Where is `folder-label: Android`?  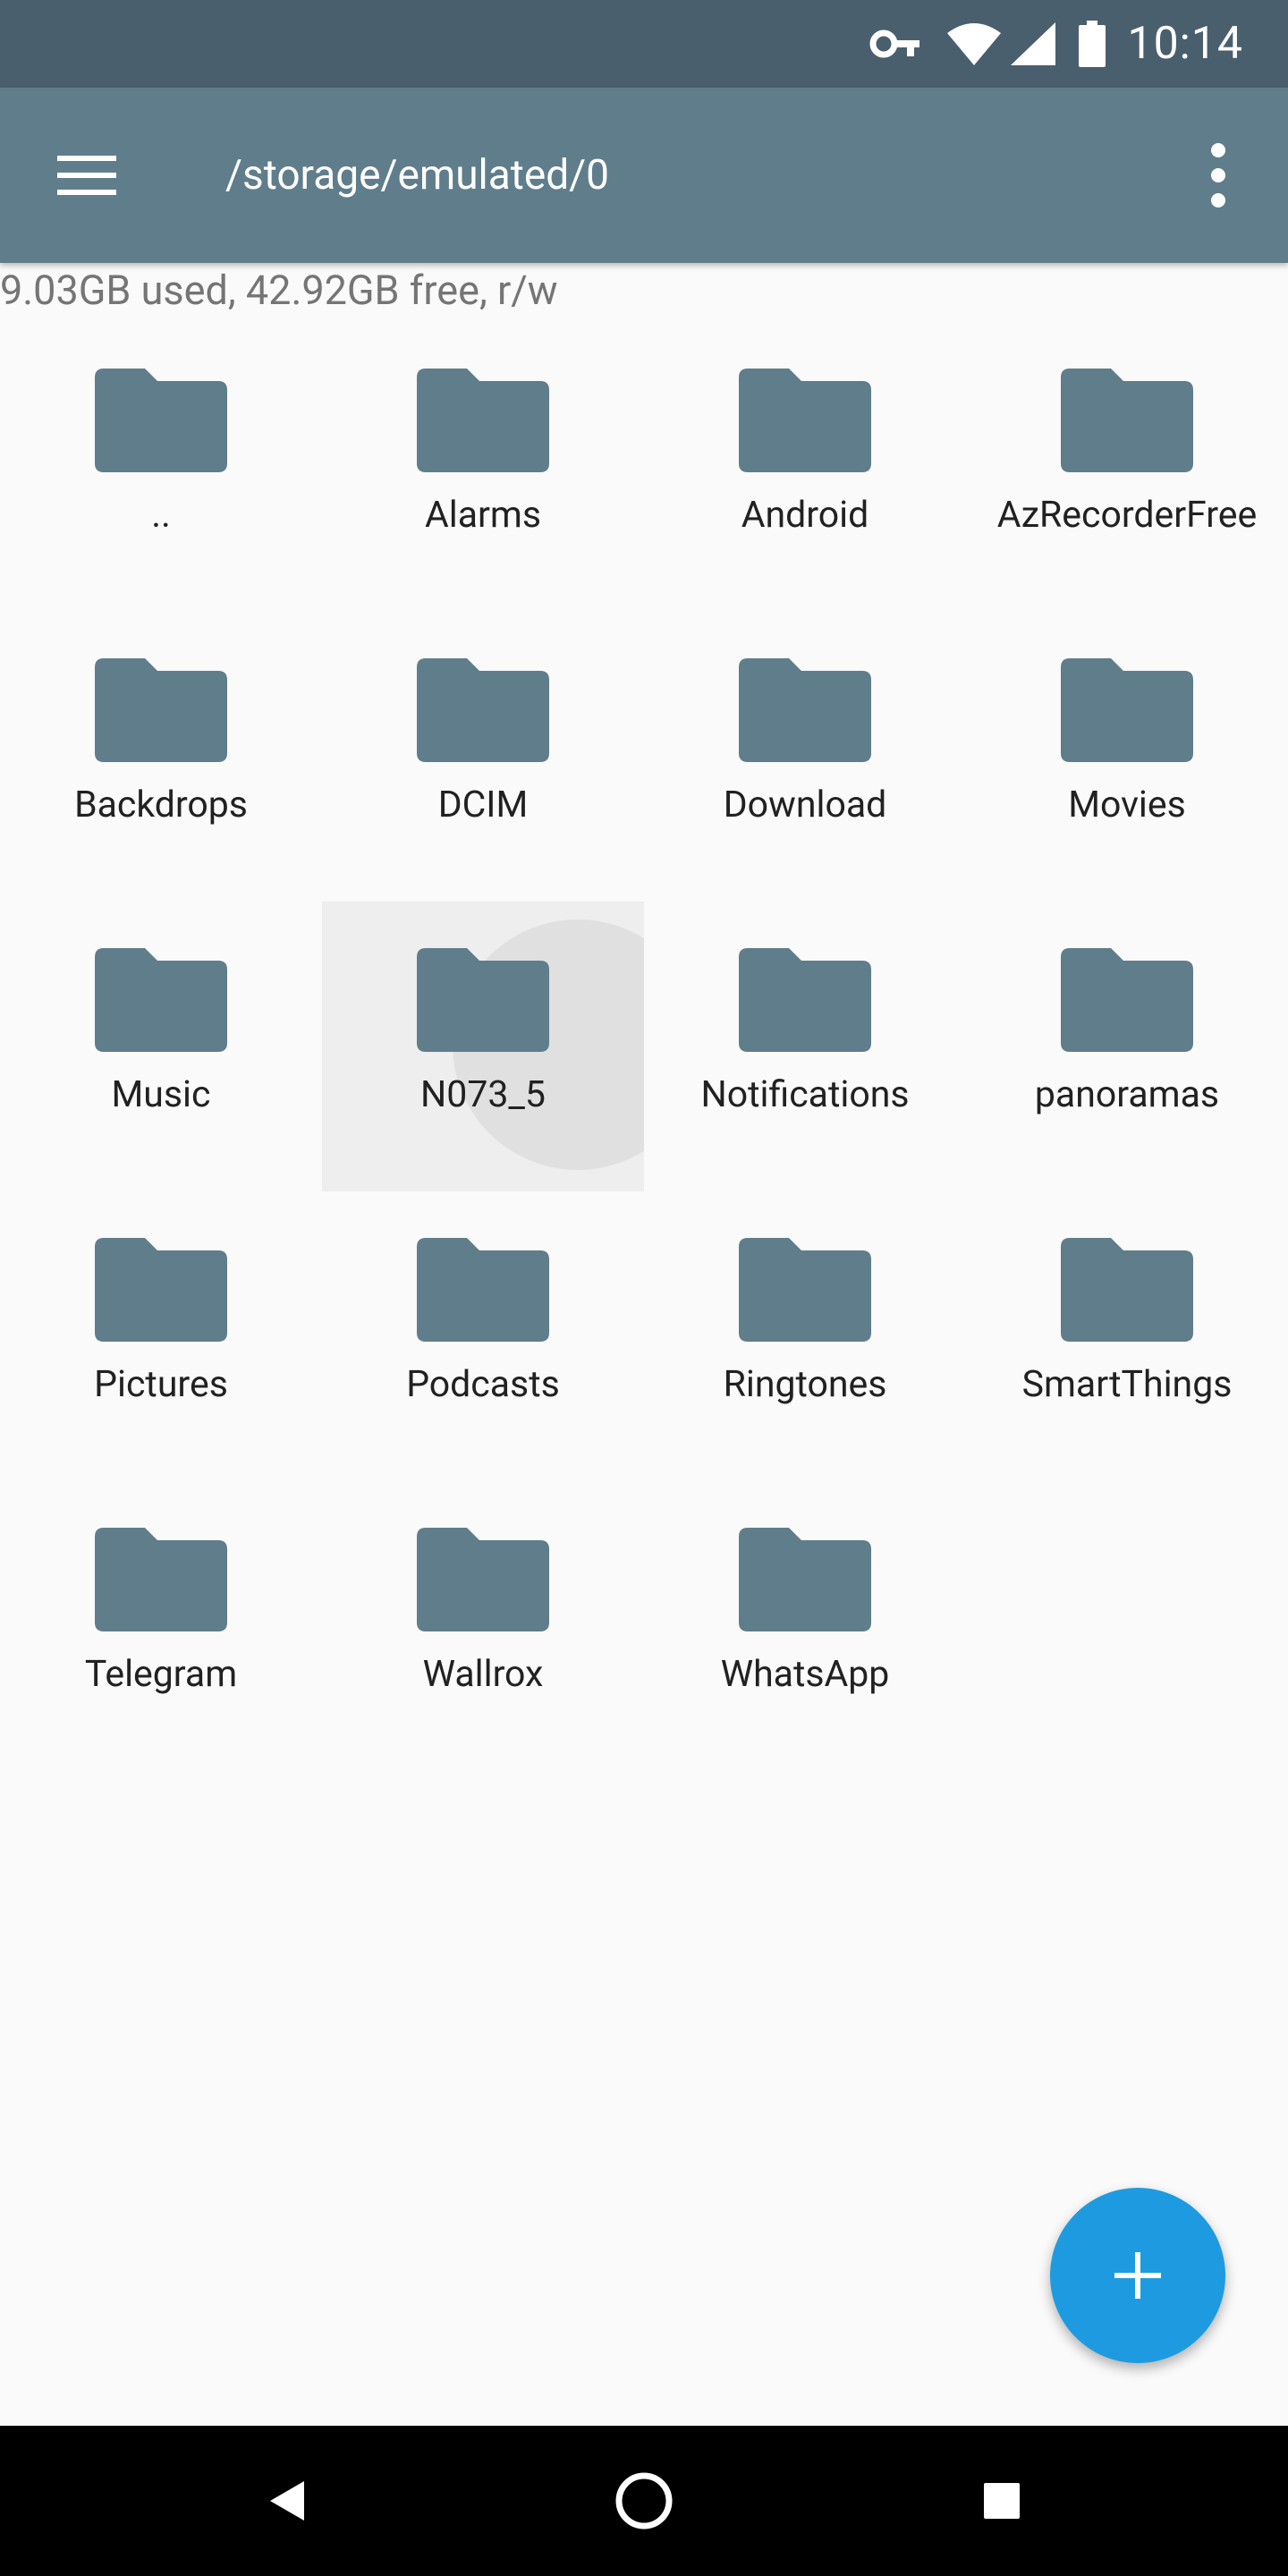 folder-label: Android is located at coordinates (805, 515).